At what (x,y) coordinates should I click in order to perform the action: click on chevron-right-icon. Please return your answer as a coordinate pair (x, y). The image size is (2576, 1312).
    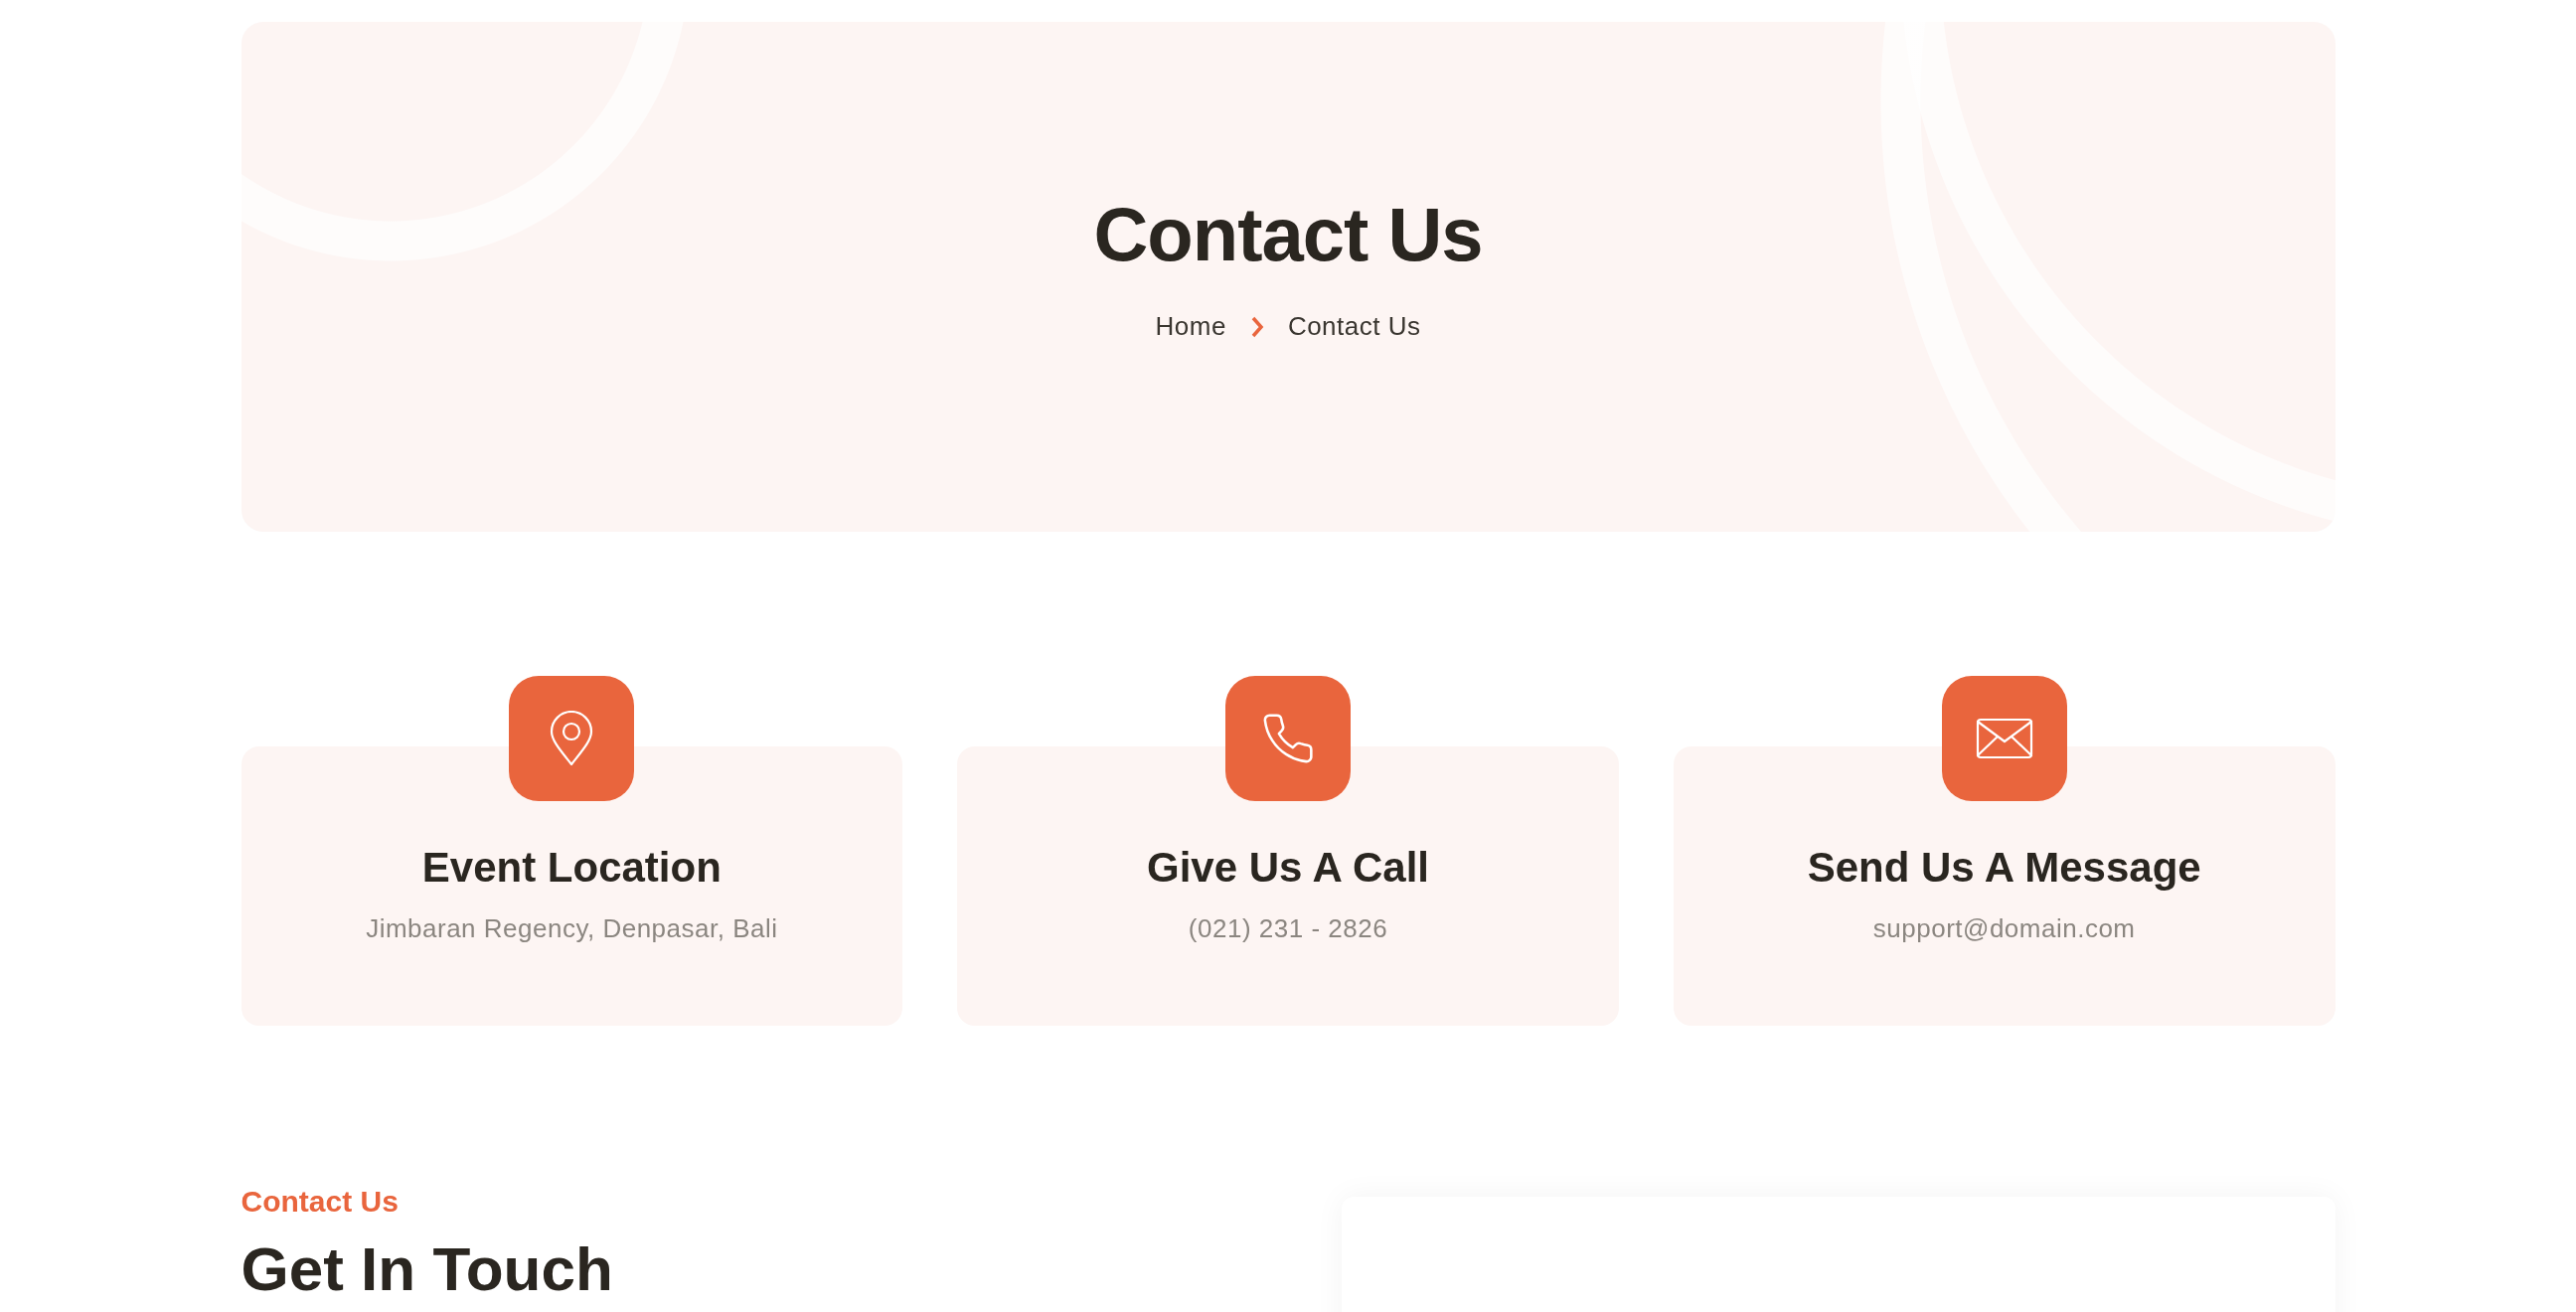
    Looking at the image, I should click on (1256, 326).